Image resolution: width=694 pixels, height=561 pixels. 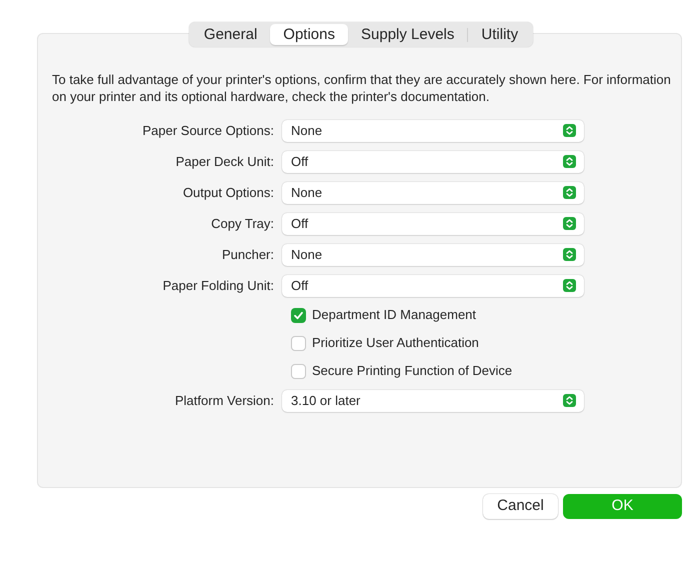 What do you see at coordinates (395, 343) in the screenshot?
I see `checkbox-label: Prioritize User Authentication` at bounding box center [395, 343].